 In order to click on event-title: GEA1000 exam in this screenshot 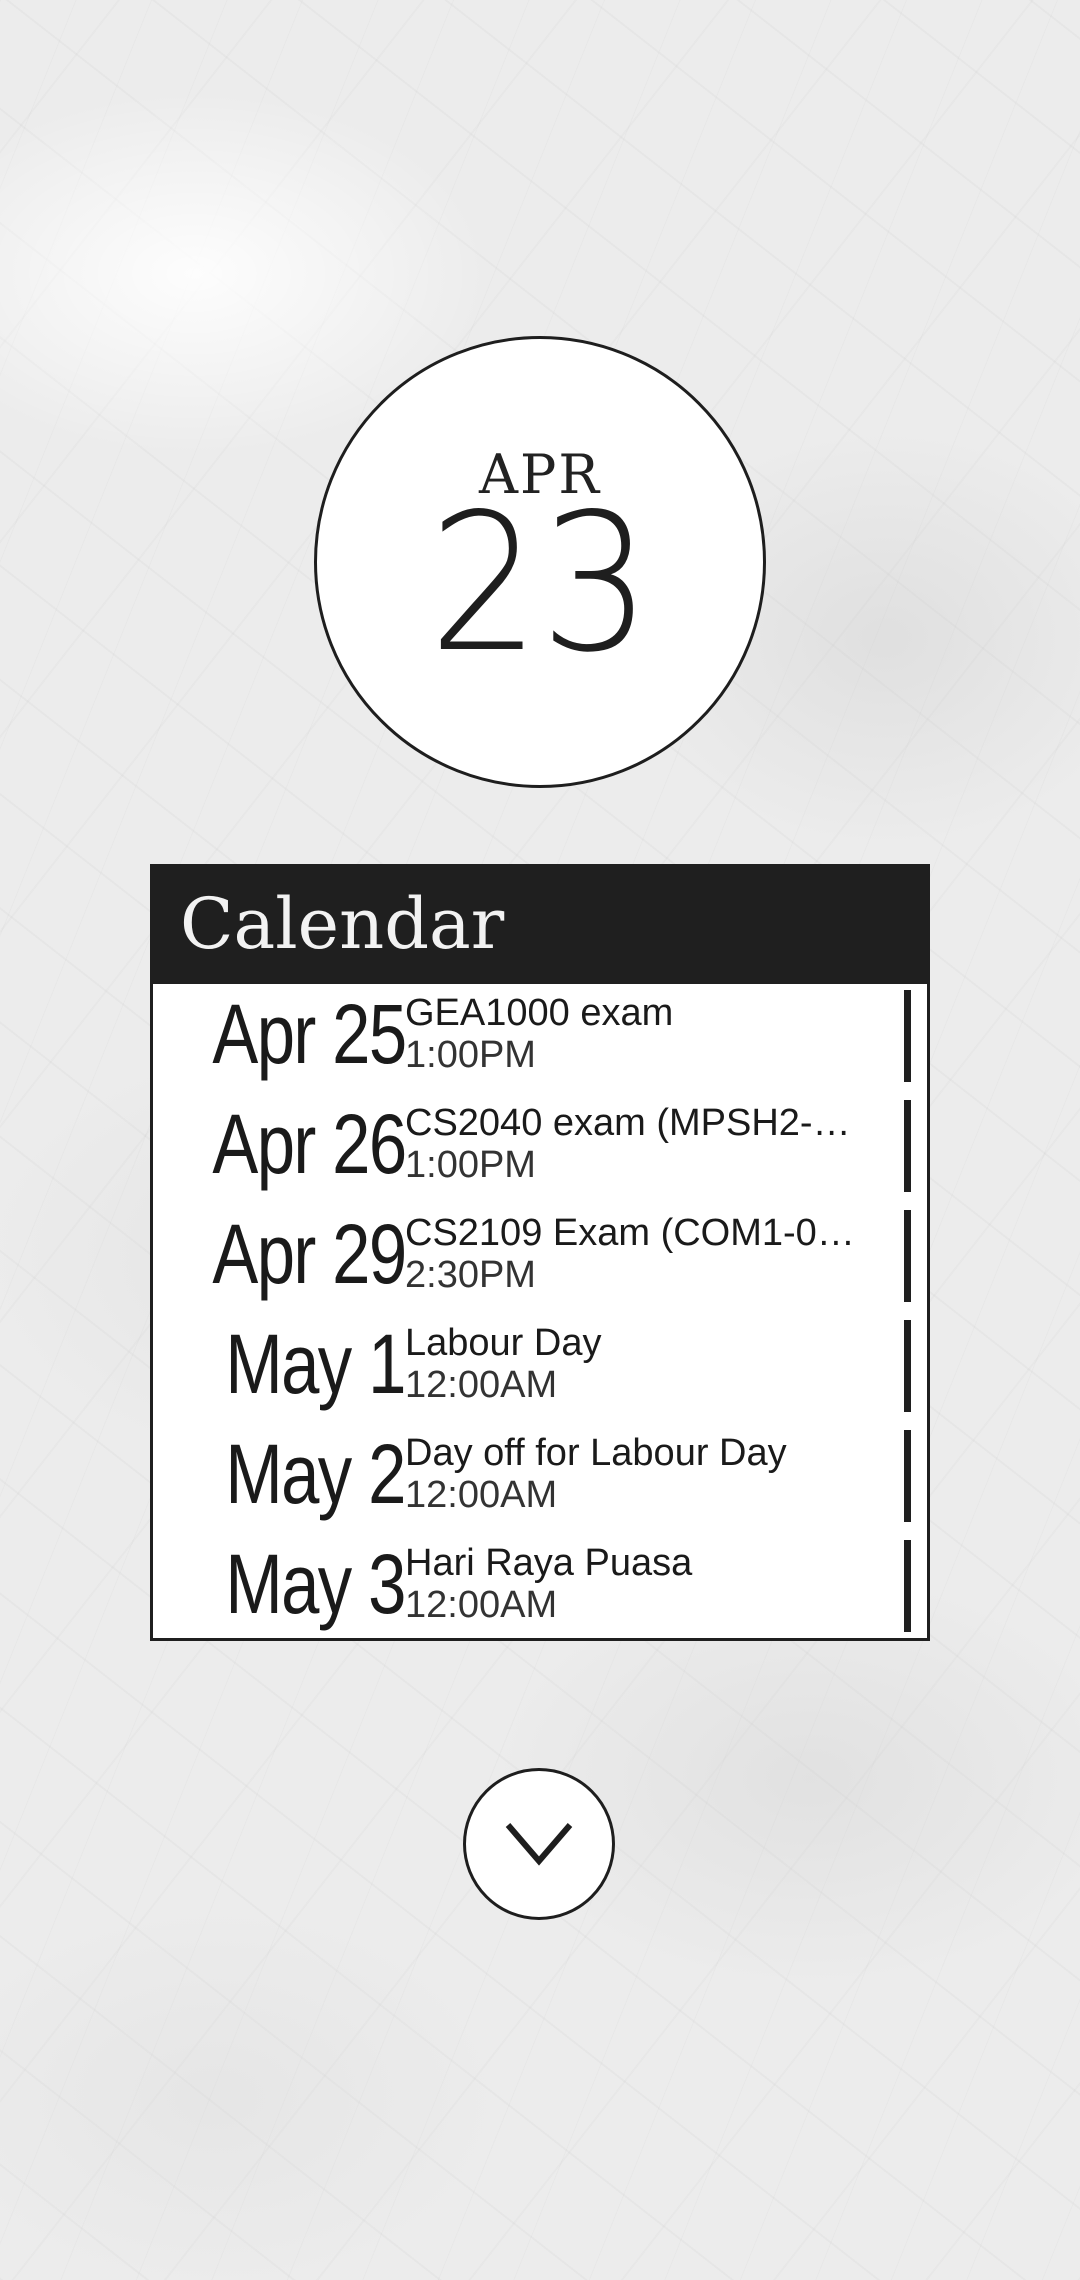, I will do `click(539, 1013)`.